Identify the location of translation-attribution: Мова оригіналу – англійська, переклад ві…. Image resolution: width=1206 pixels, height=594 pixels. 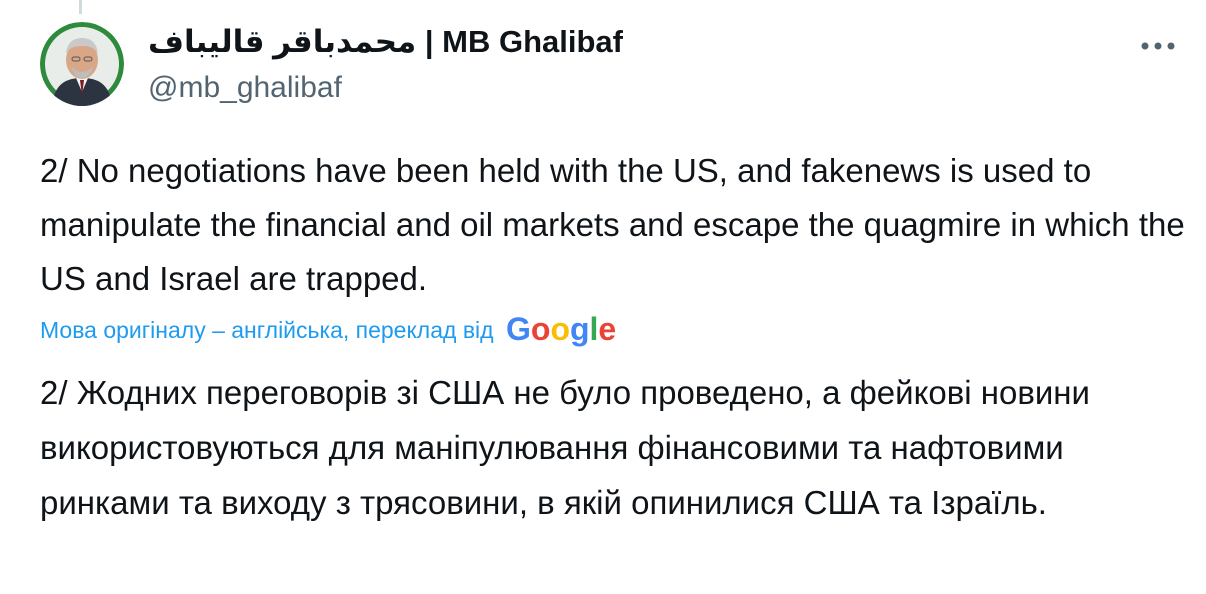
(328, 329).